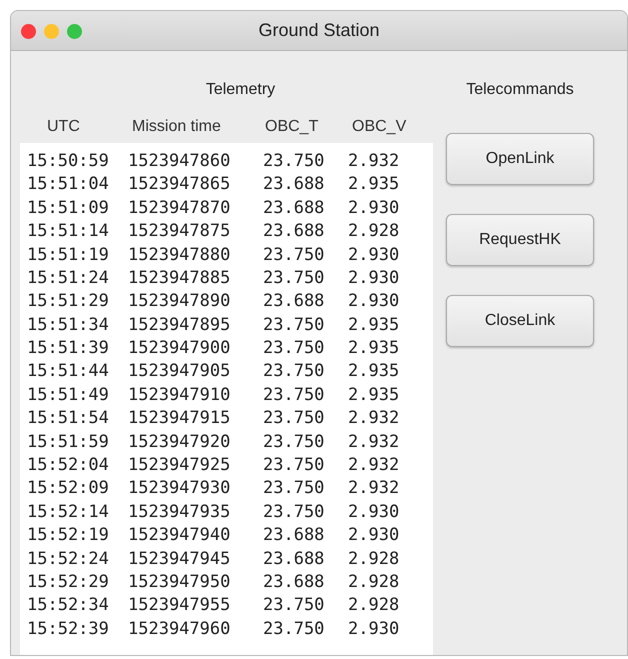  I want to click on table-cell: 1523947900, so click(179, 348).